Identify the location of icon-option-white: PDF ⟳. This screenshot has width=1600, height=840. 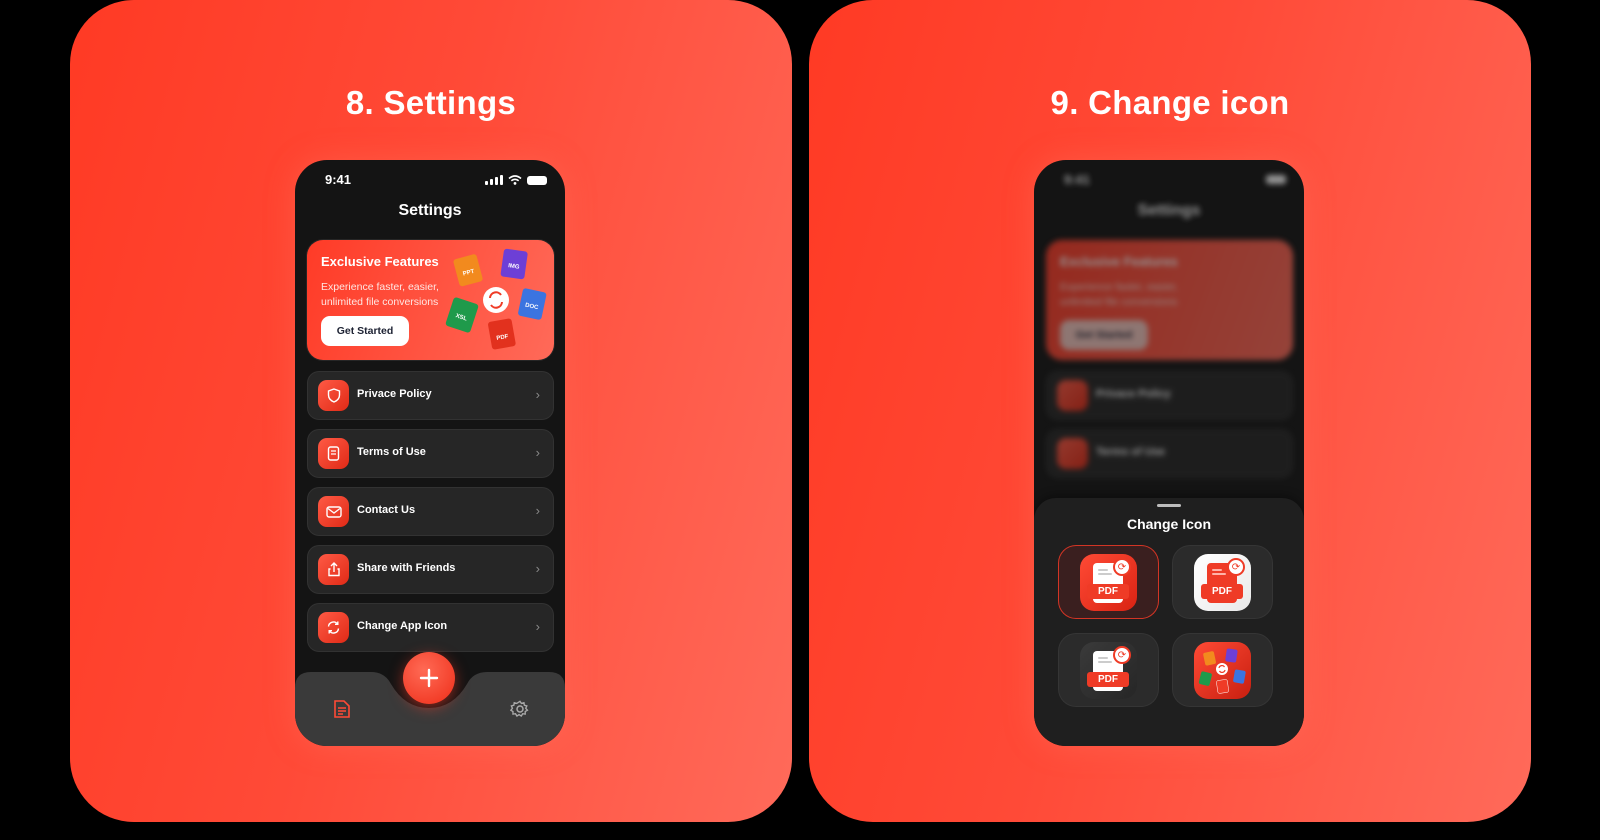
(1222, 582).